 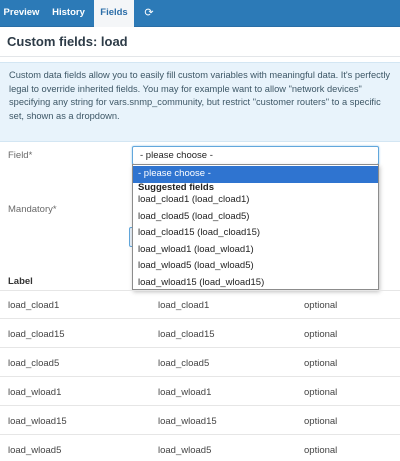 What do you see at coordinates (185, 392) in the screenshot?
I see `table-cell-varname: load_wload1` at bounding box center [185, 392].